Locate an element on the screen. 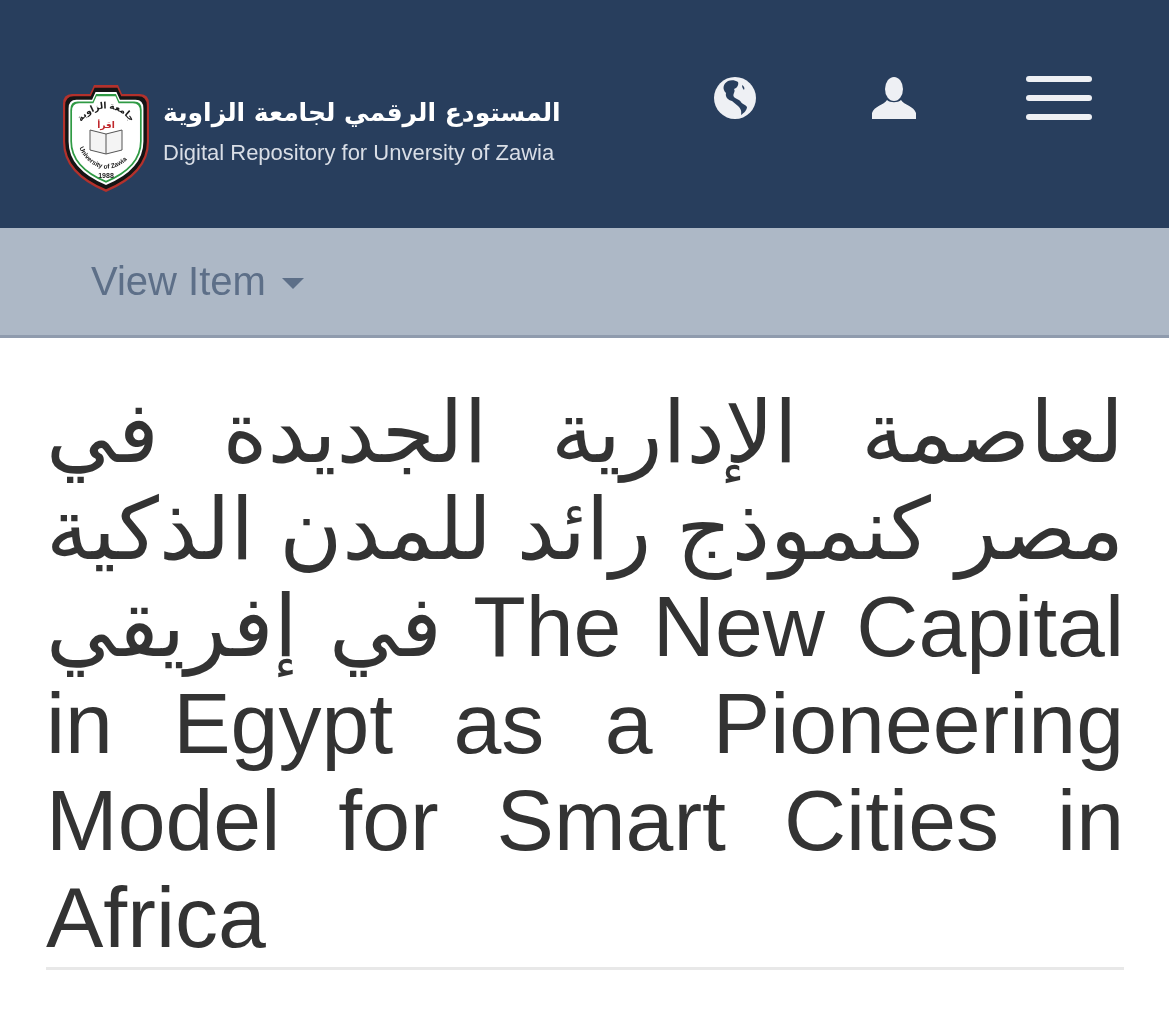  language-button is located at coordinates (735, 98).